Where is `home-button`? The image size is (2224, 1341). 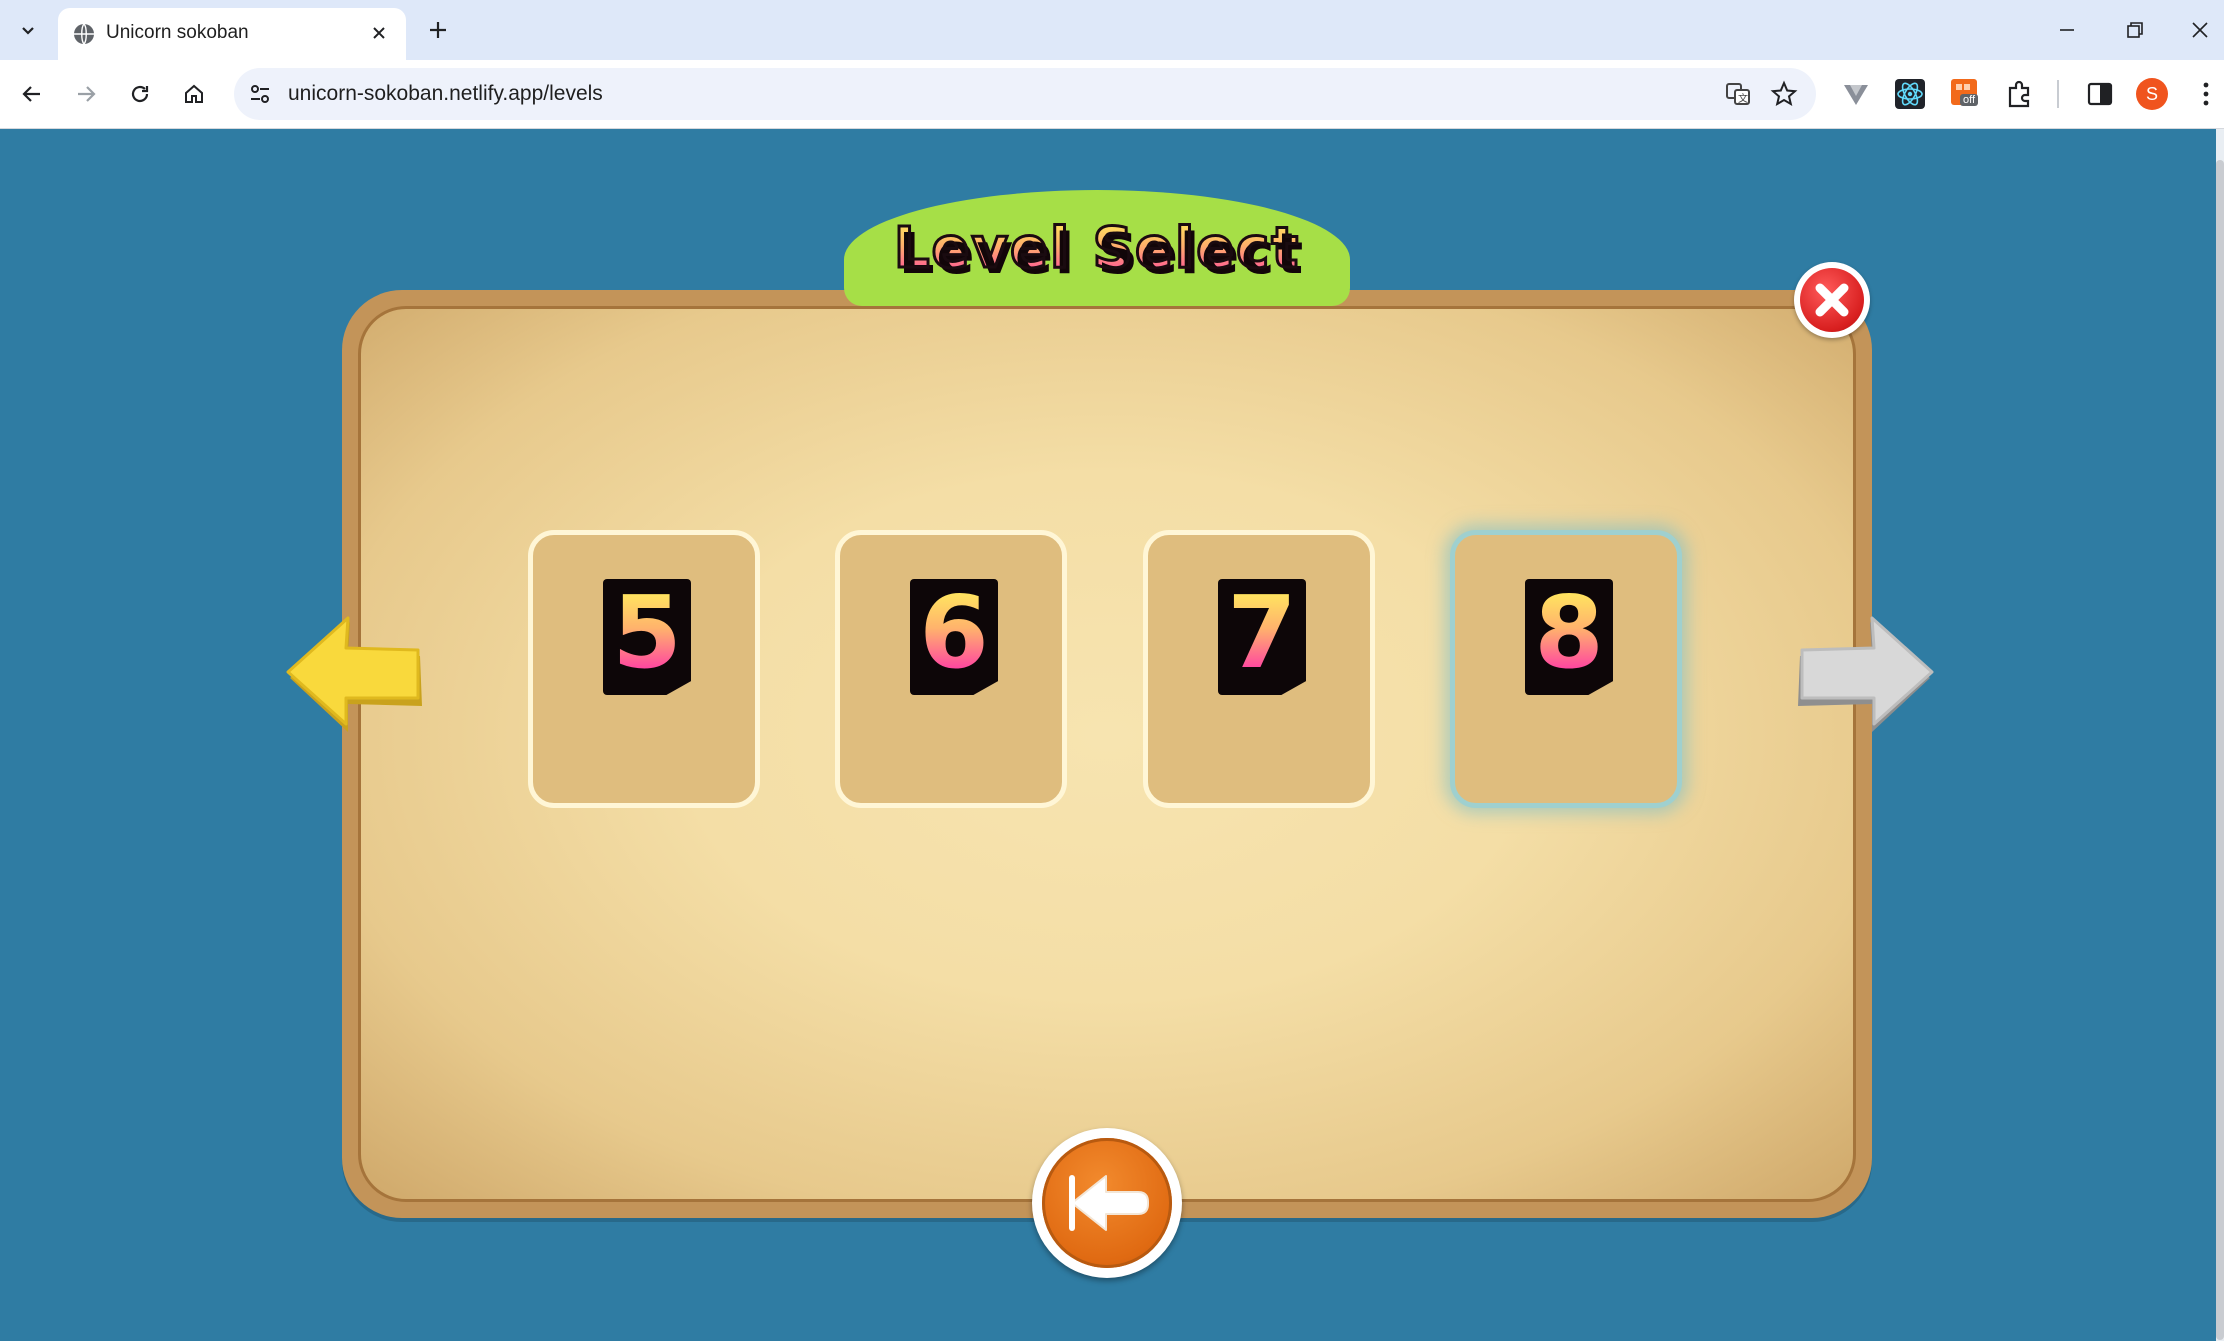 home-button is located at coordinates (194, 94).